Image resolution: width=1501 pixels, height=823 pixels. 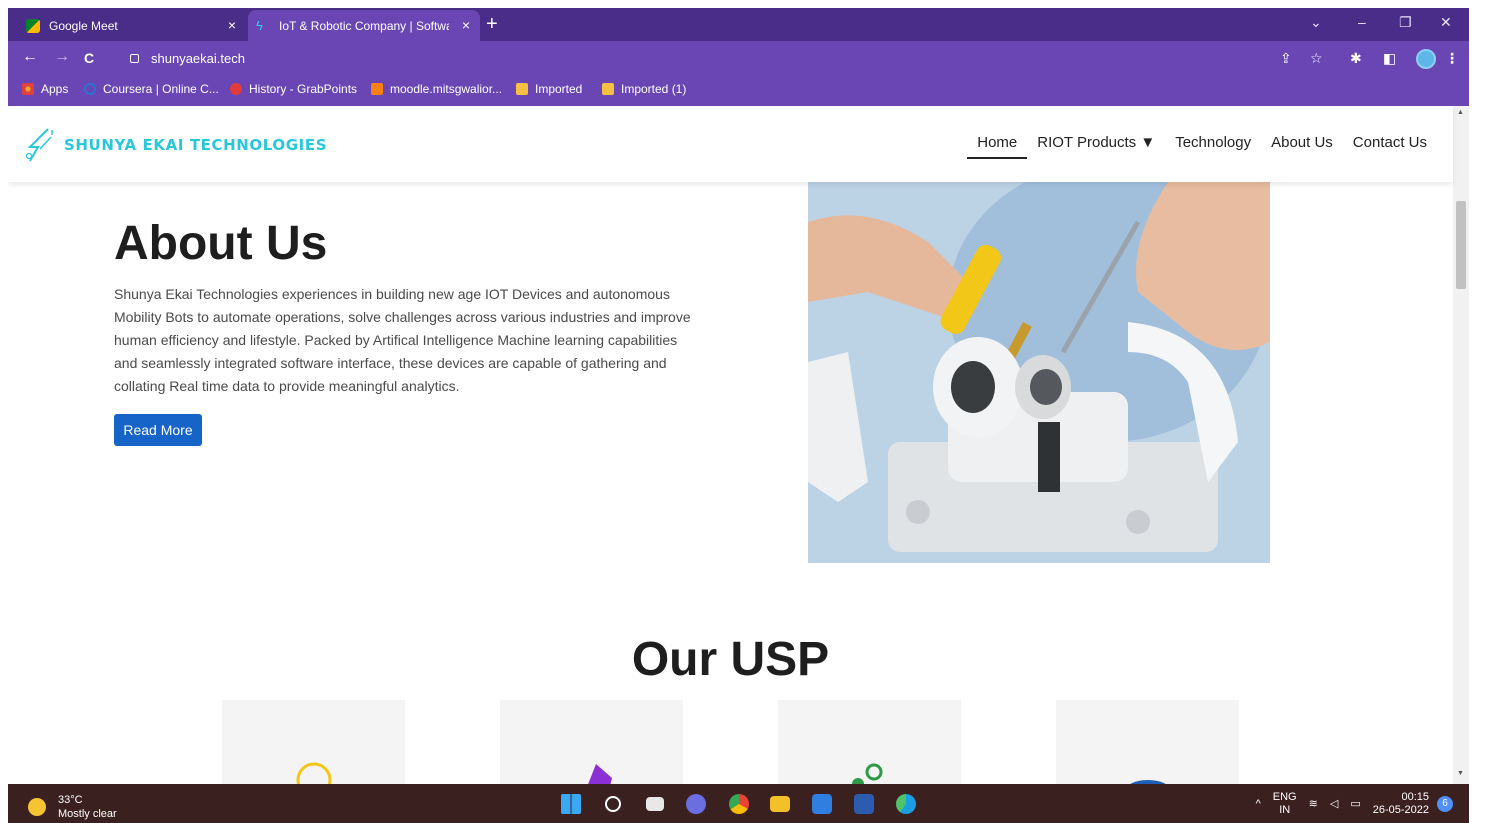 I want to click on tray-chevron-icon: ^, so click(x=1258, y=804).